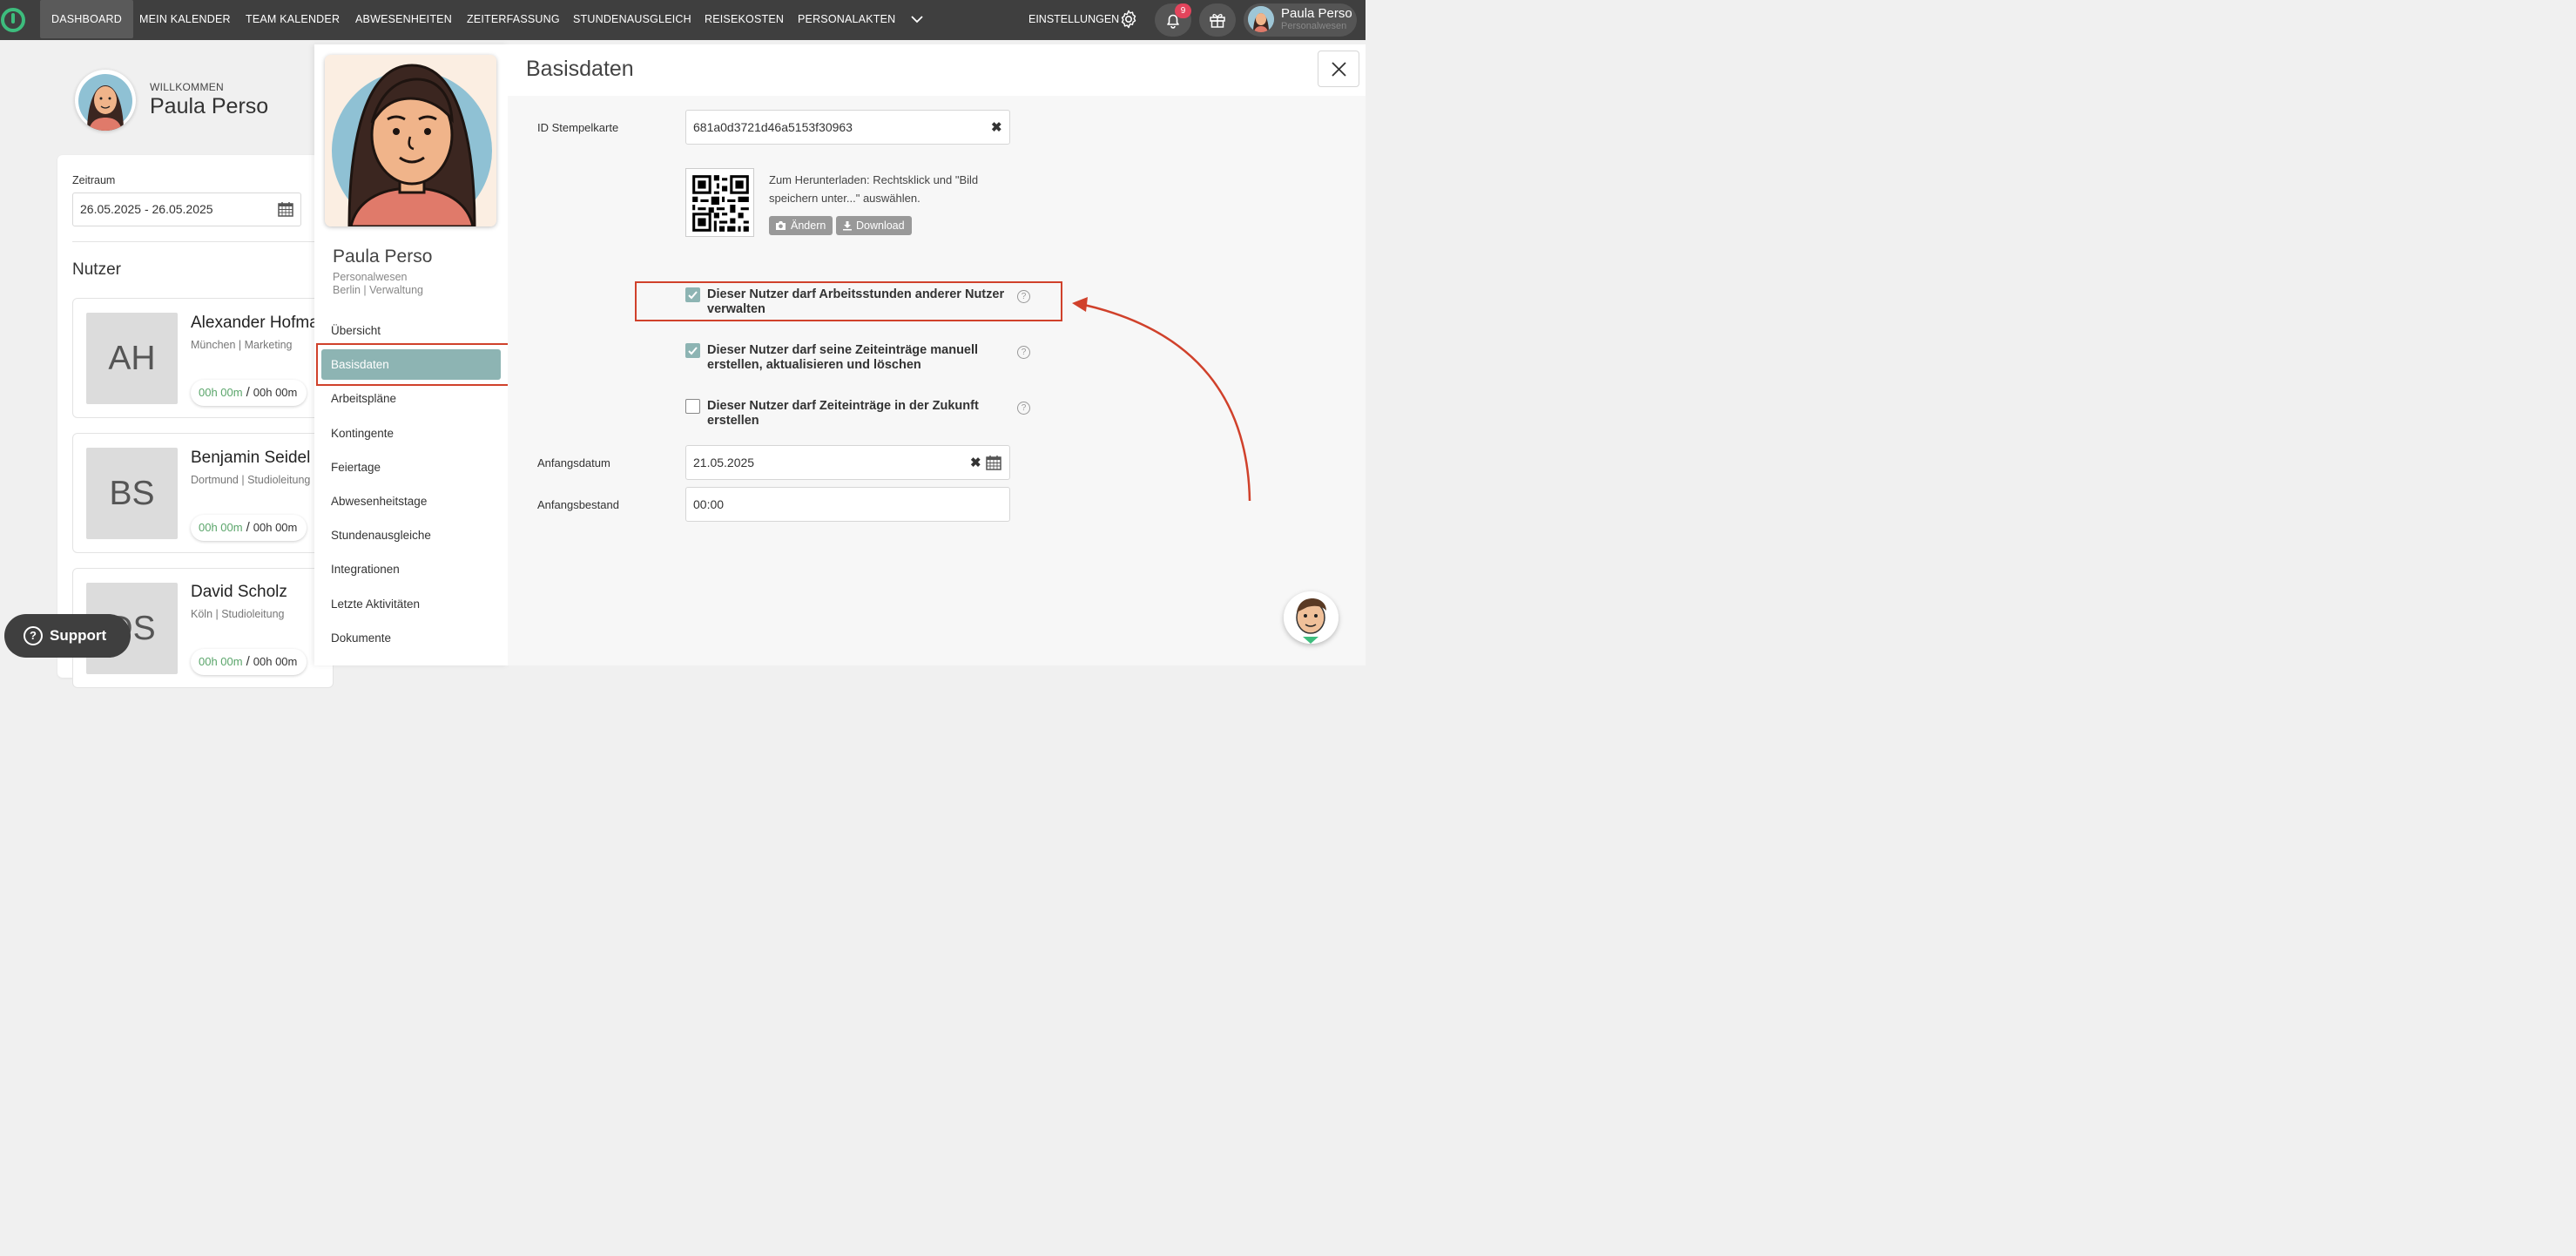 This screenshot has height=1256, width=2576. I want to click on settings-link: EINSTELLUNGEN, so click(1073, 19).